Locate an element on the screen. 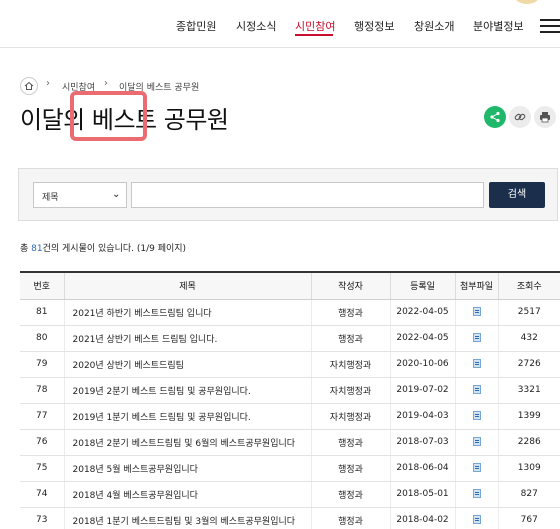 This screenshot has width=560, height=529. row-number: 75 is located at coordinates (42, 468).